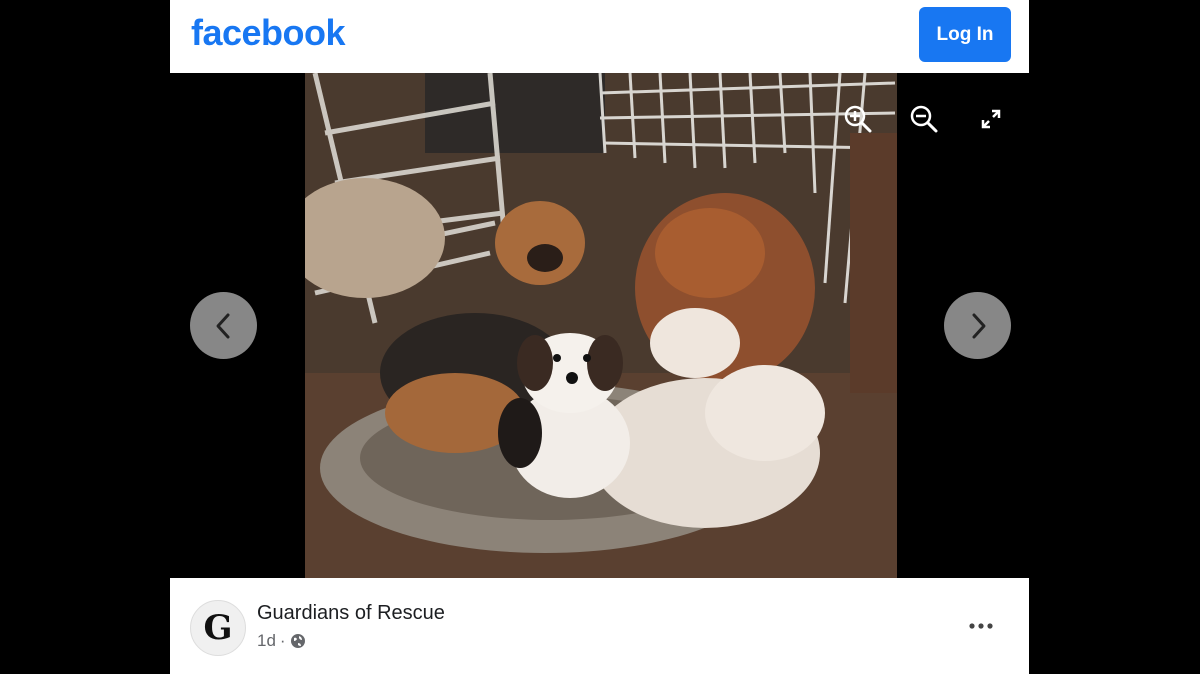 This screenshot has height=674, width=1200. I want to click on post-meta: 1d ·, so click(281, 641).